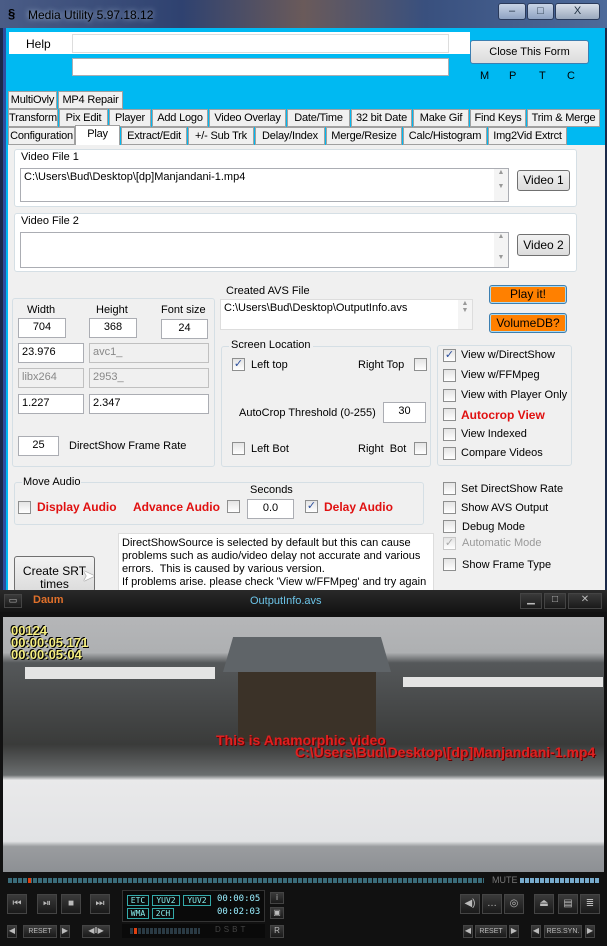 The height and width of the screenshot is (946, 607). I want to click on right-bot-checkbox, so click(420, 448).